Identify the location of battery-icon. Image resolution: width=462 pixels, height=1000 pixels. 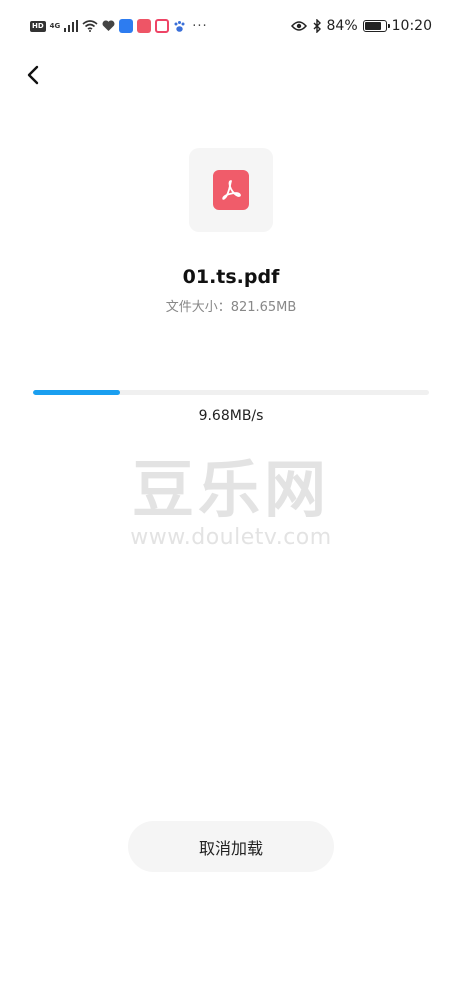
(376, 26).